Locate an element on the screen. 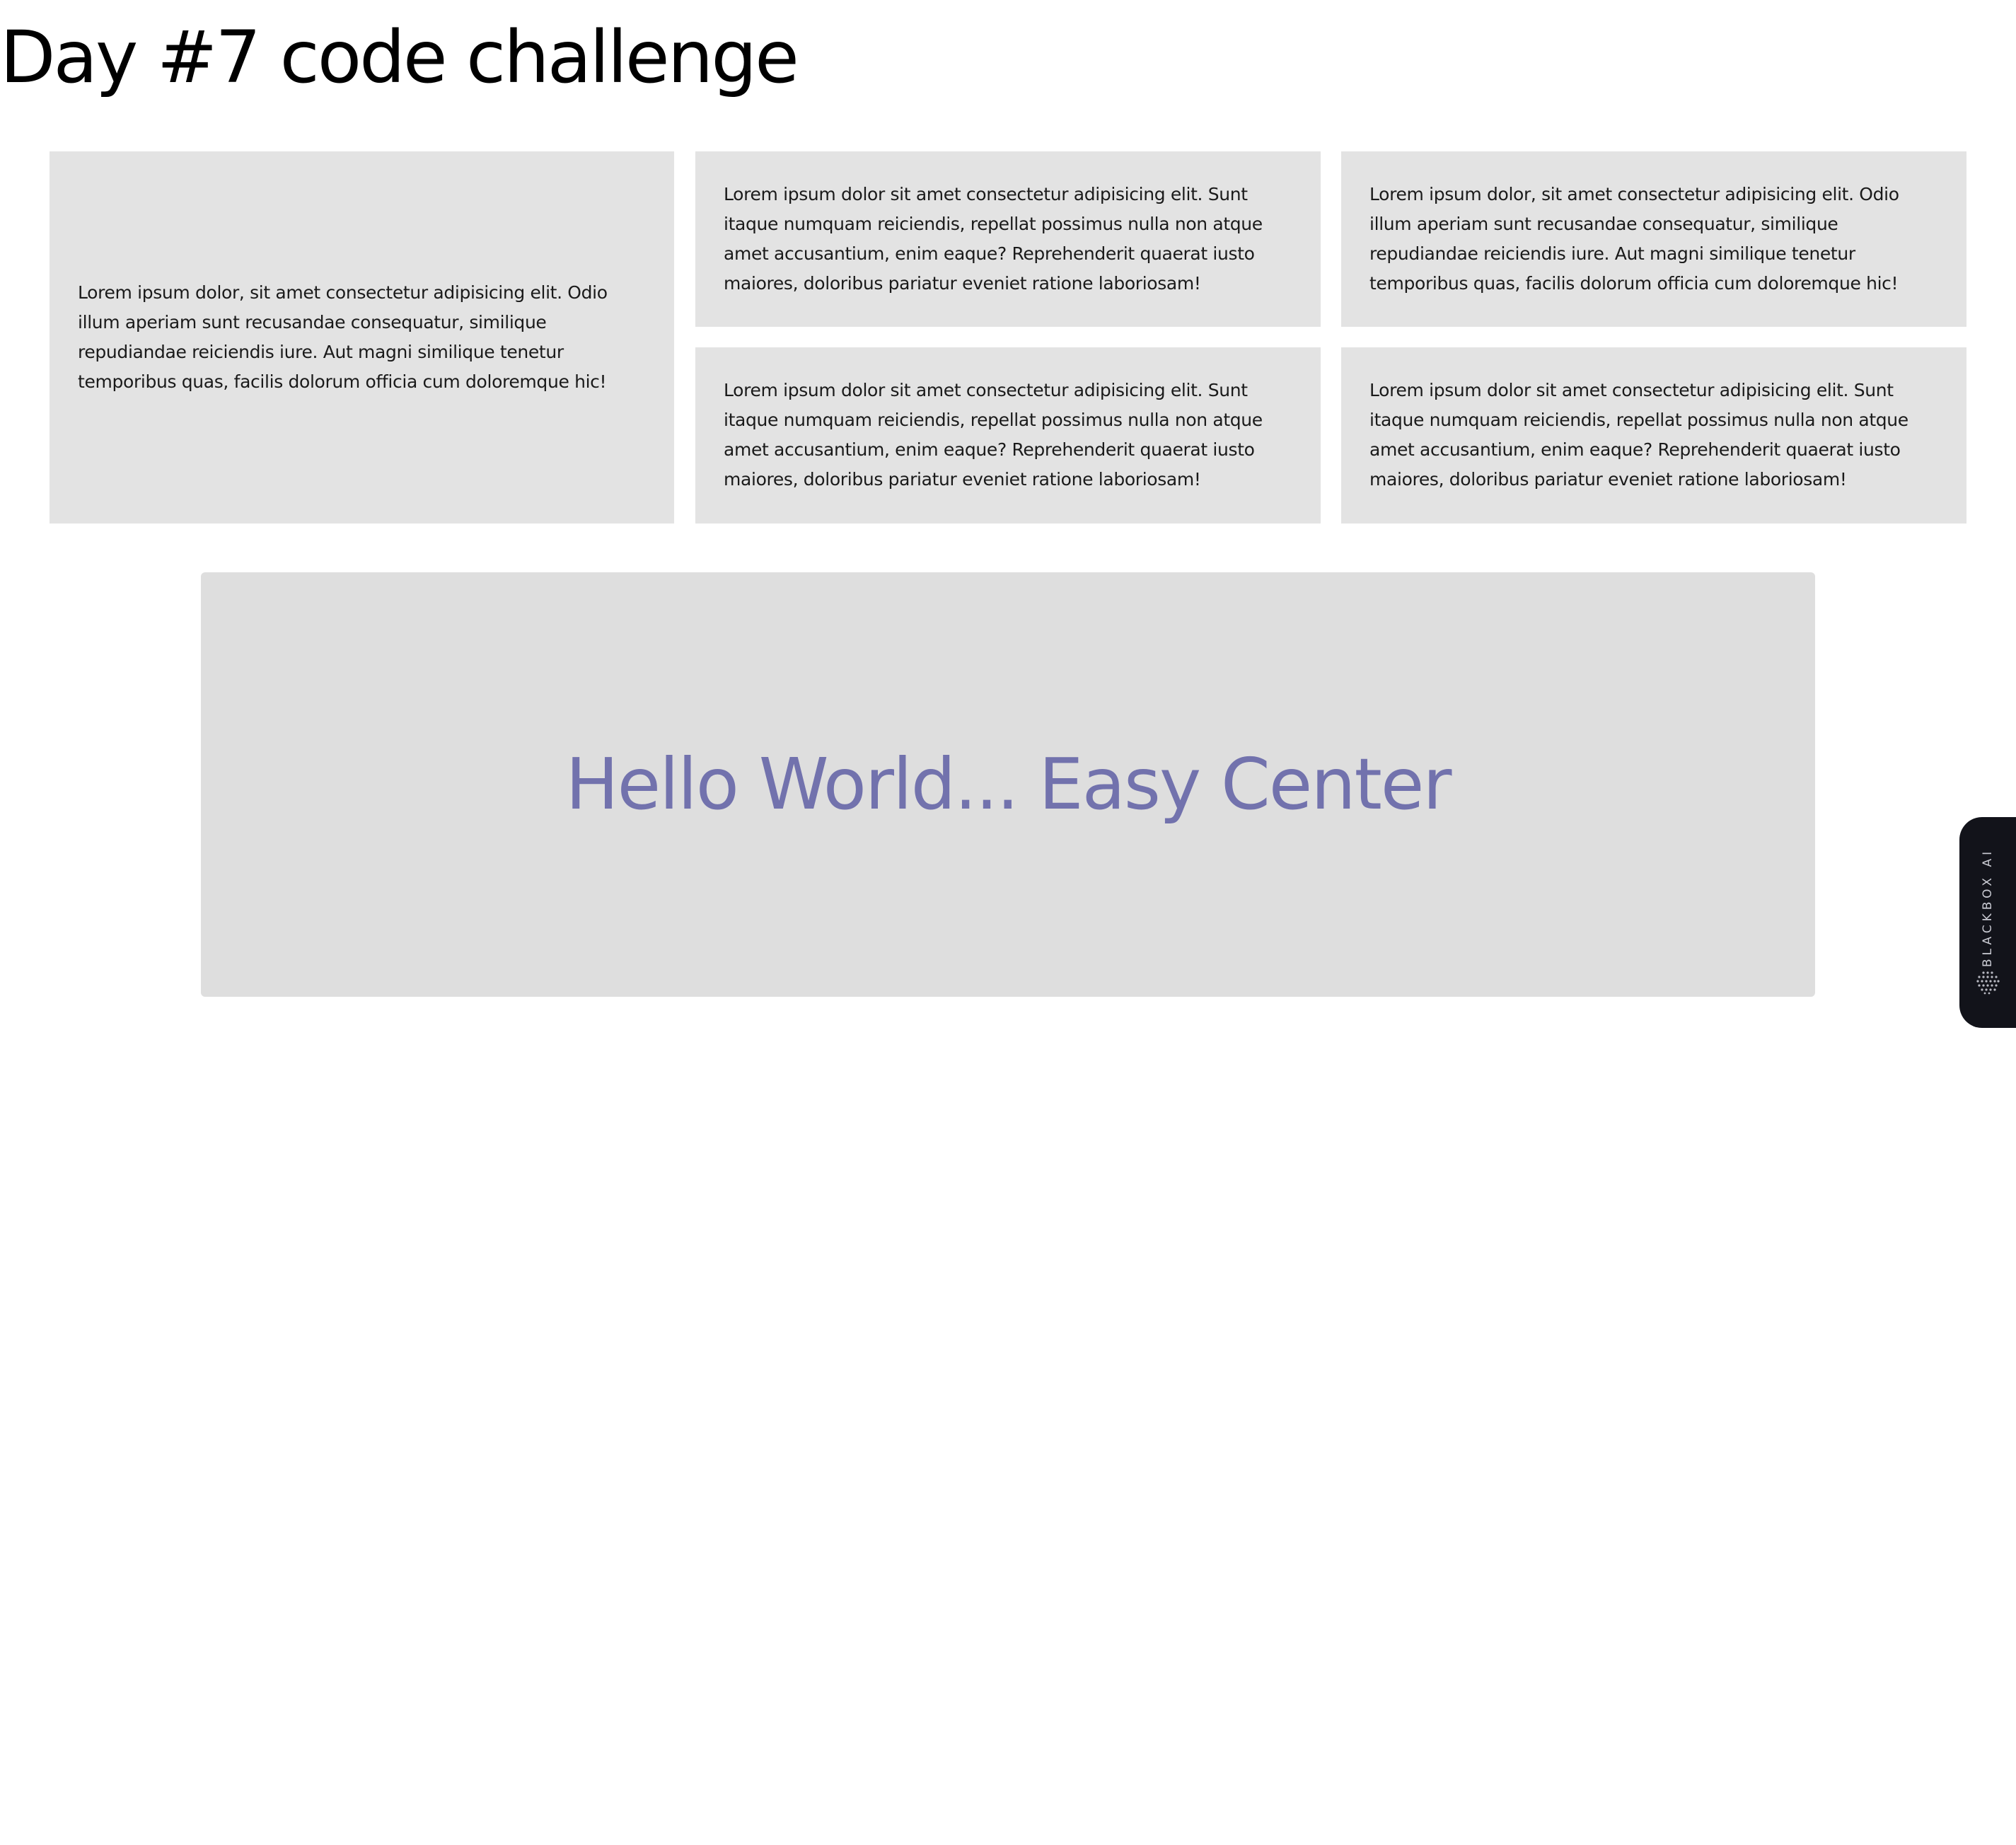  blackbox-ai-widget: BLACKBOX AI is located at coordinates (1987, 922).